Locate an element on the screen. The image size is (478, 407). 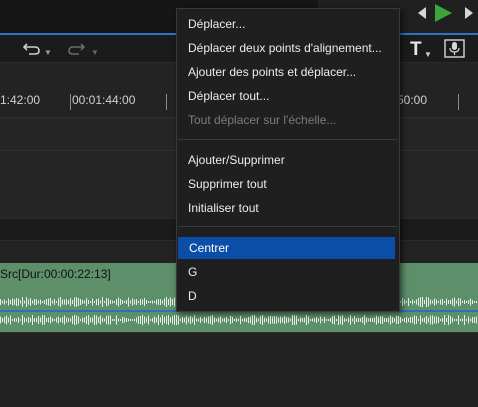
menu-item-remove-all: Supprimer tout is located at coordinates (286, 184).